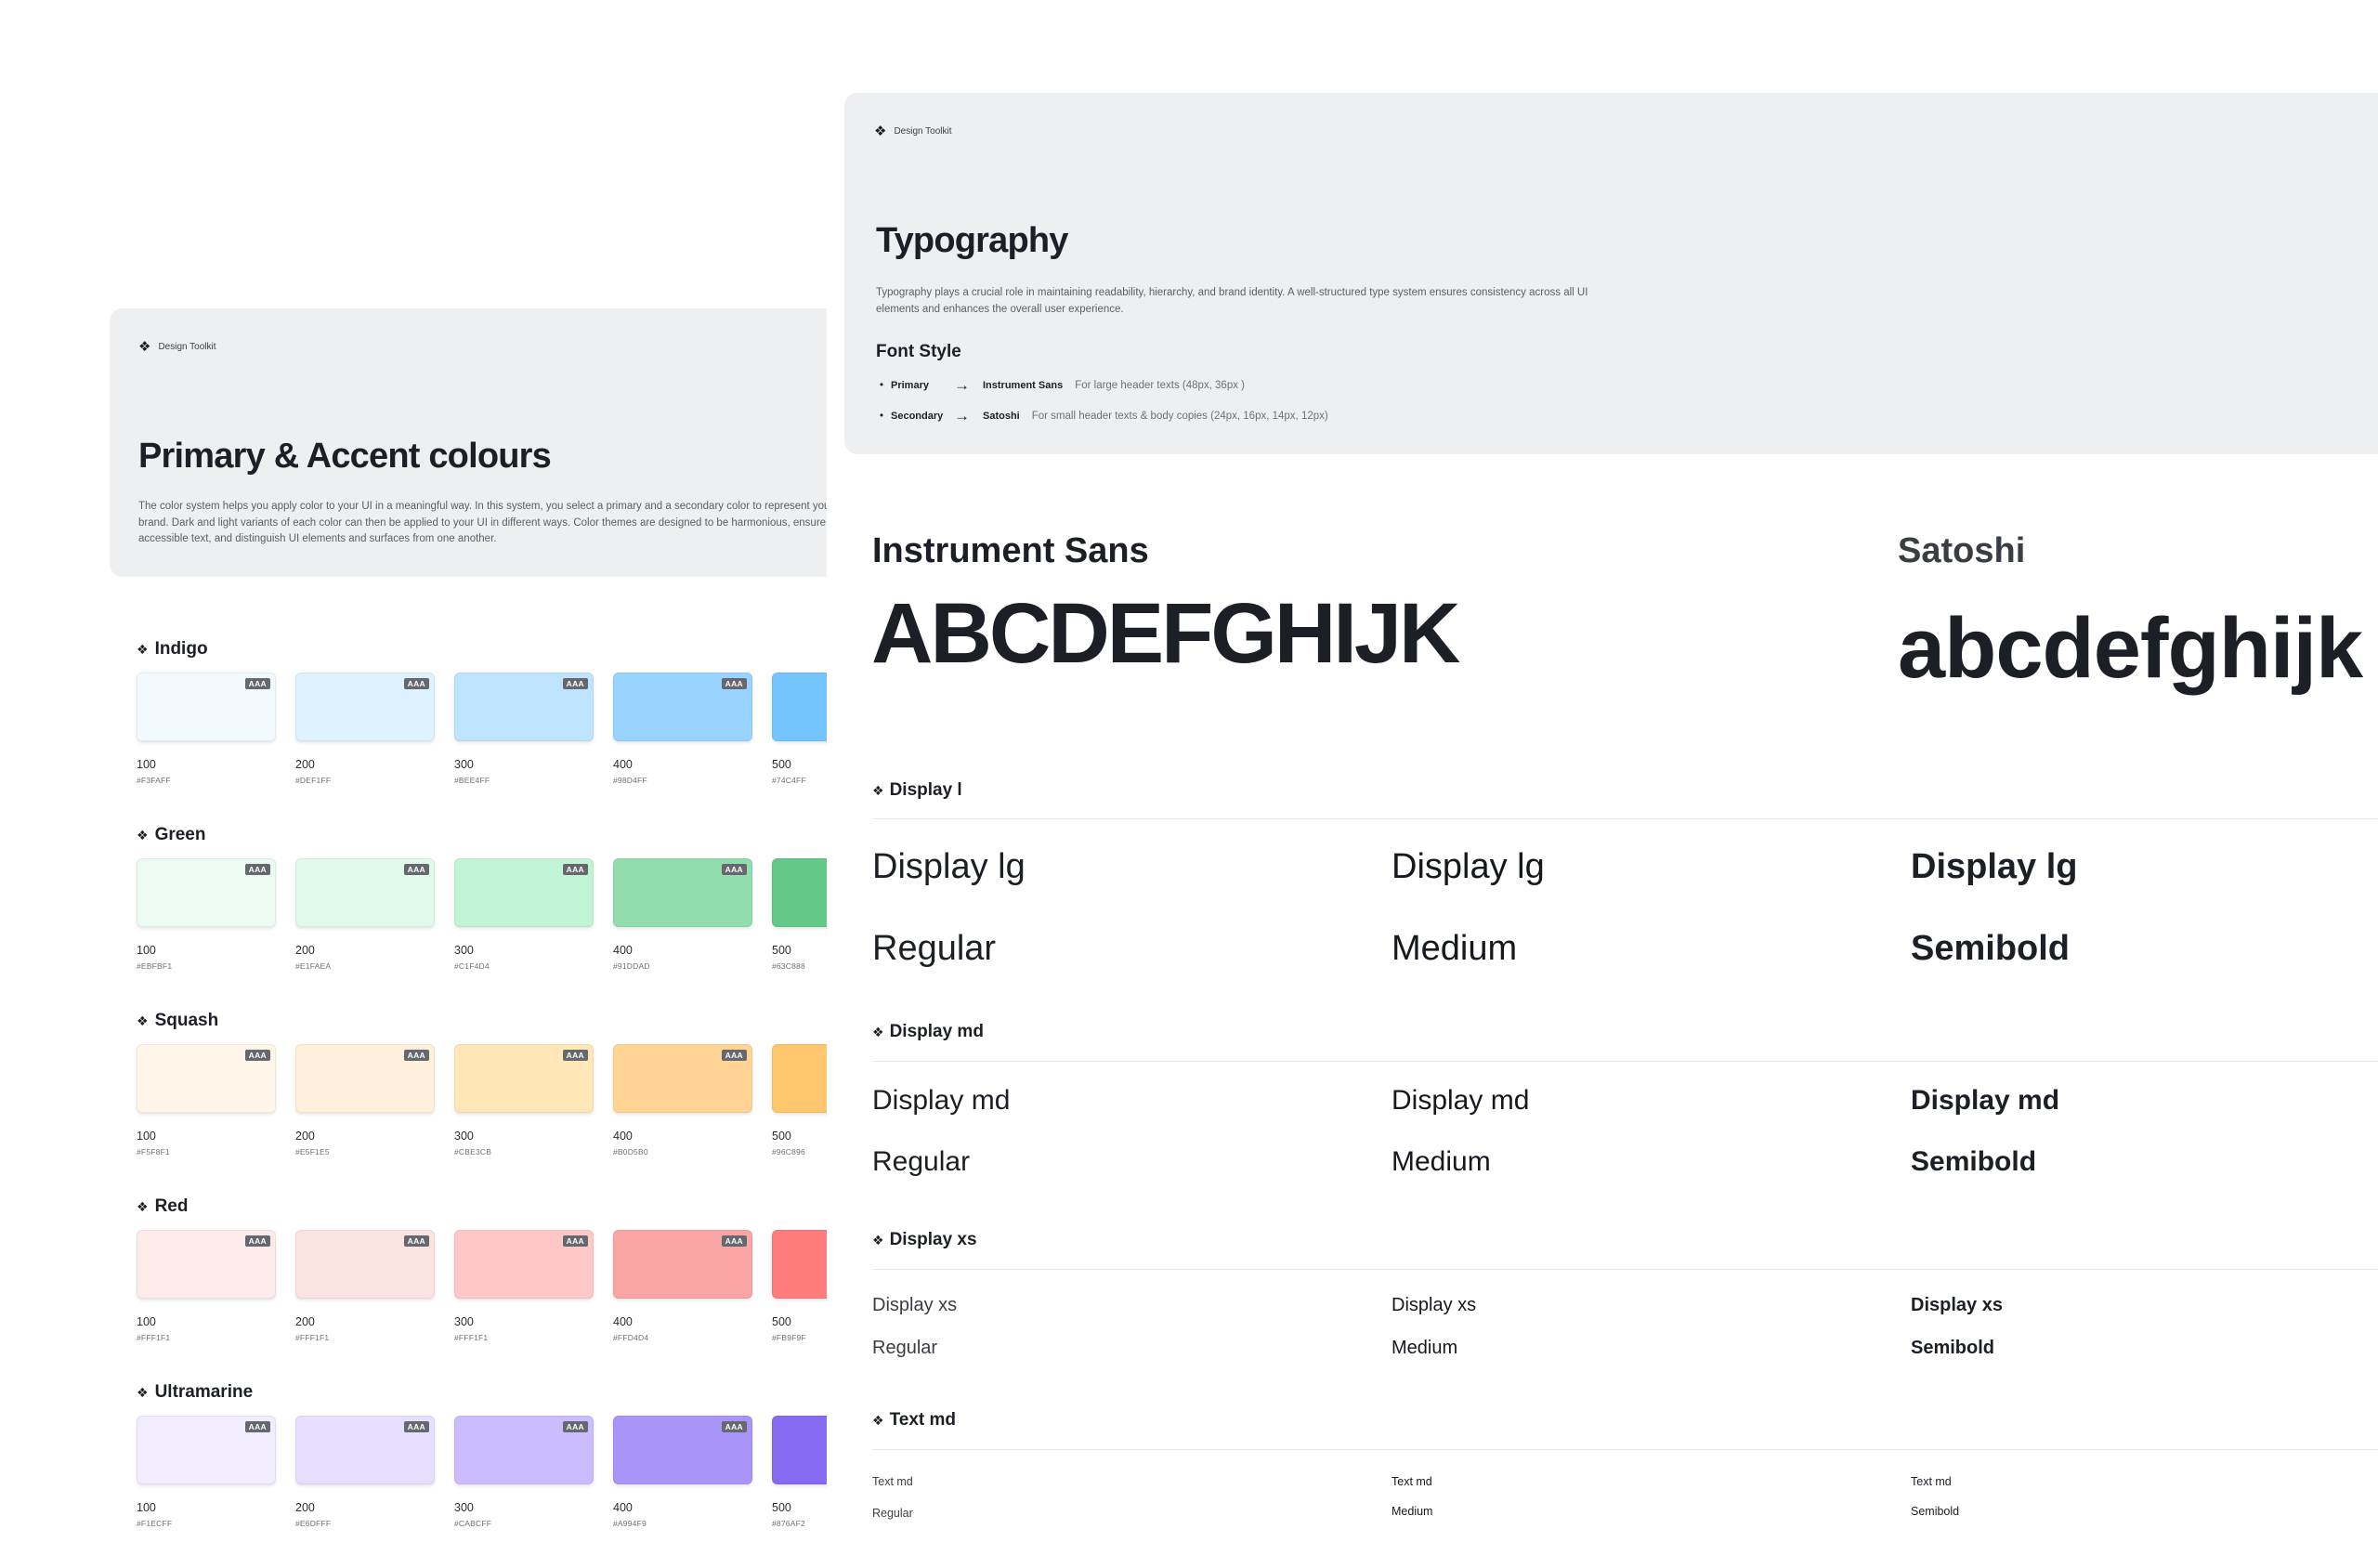  Describe the element at coordinates (524, 1264) in the screenshot. I see `swatch-red-300: AAA` at that location.